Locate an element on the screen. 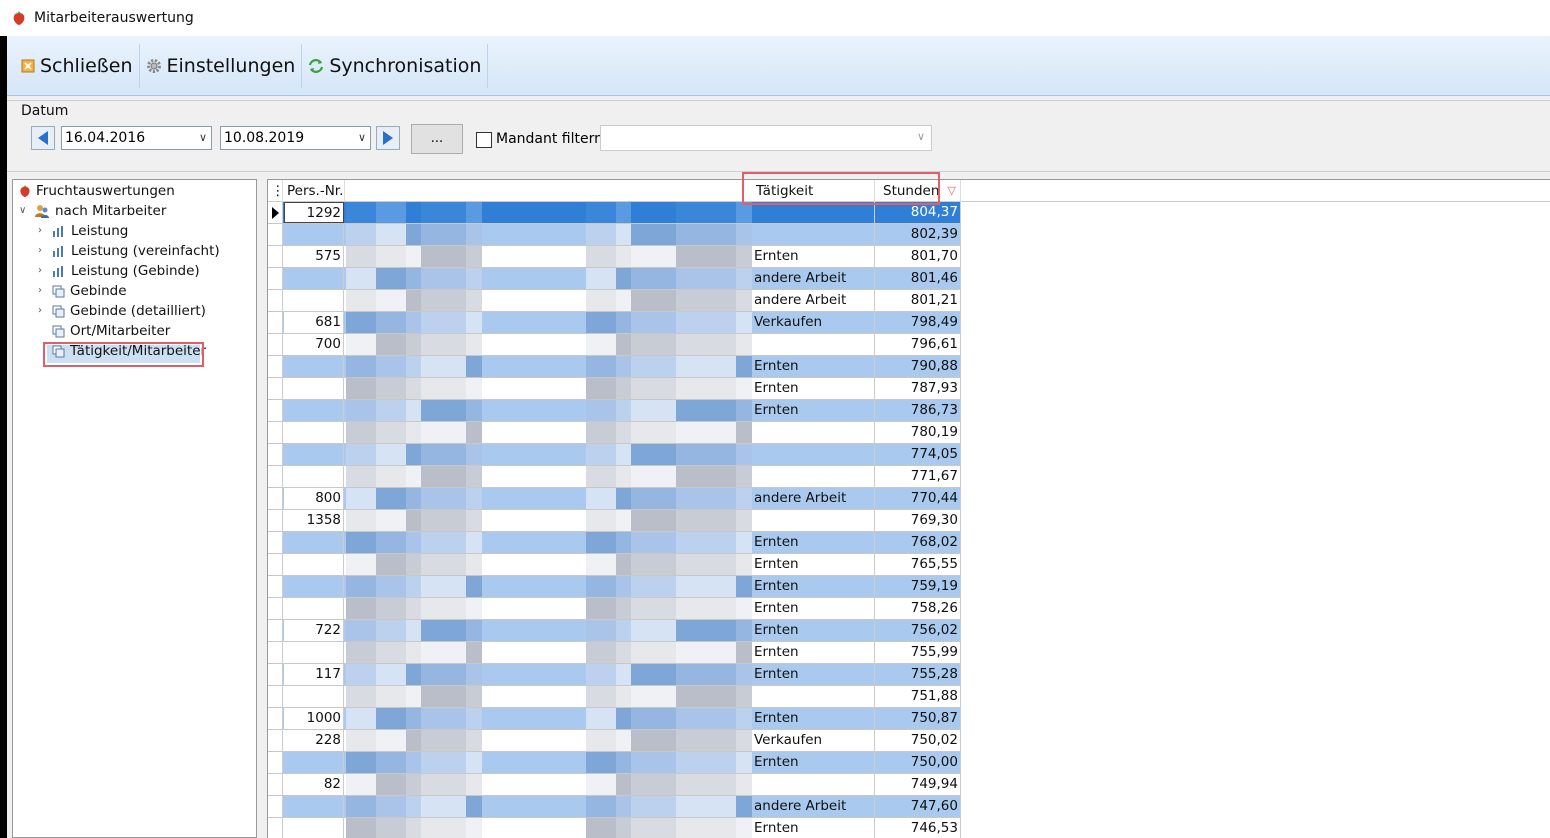  table-row: 82 749,94 is located at coordinates (614, 785).